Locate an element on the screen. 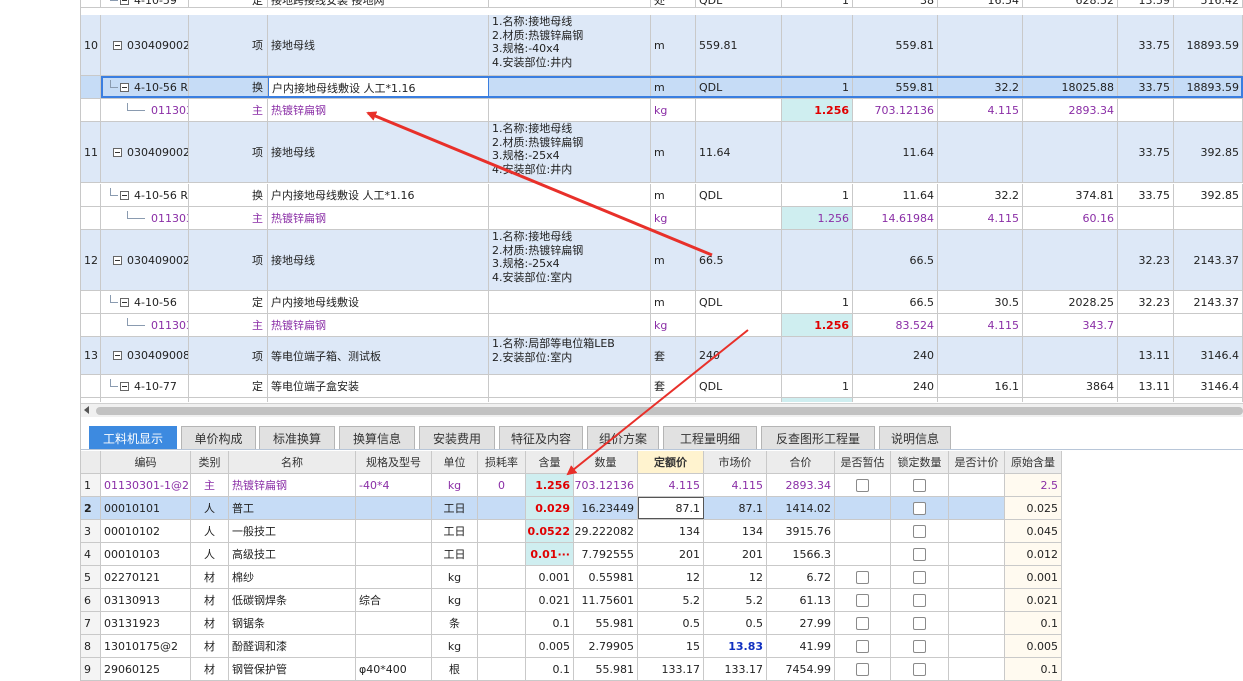 The width and height of the screenshot is (1243, 681). column-header: 单位 is located at coordinates (455, 462).